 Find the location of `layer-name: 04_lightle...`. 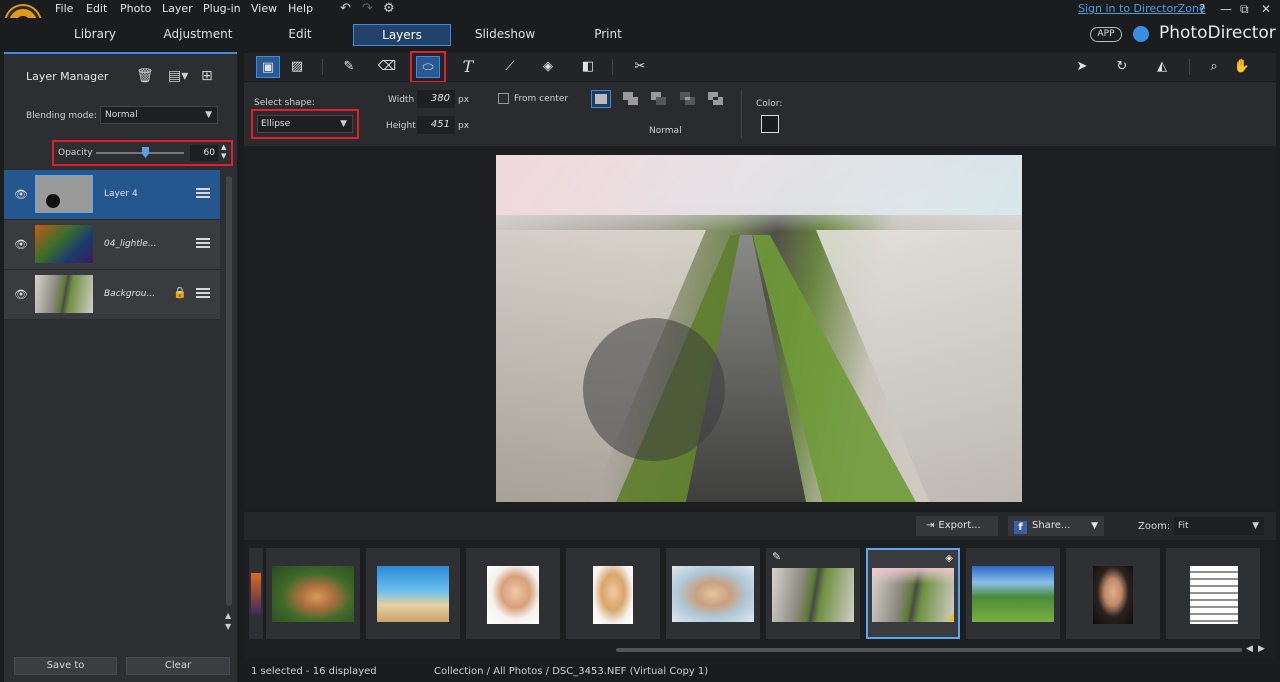

layer-name: 04_lightle... is located at coordinates (130, 244).